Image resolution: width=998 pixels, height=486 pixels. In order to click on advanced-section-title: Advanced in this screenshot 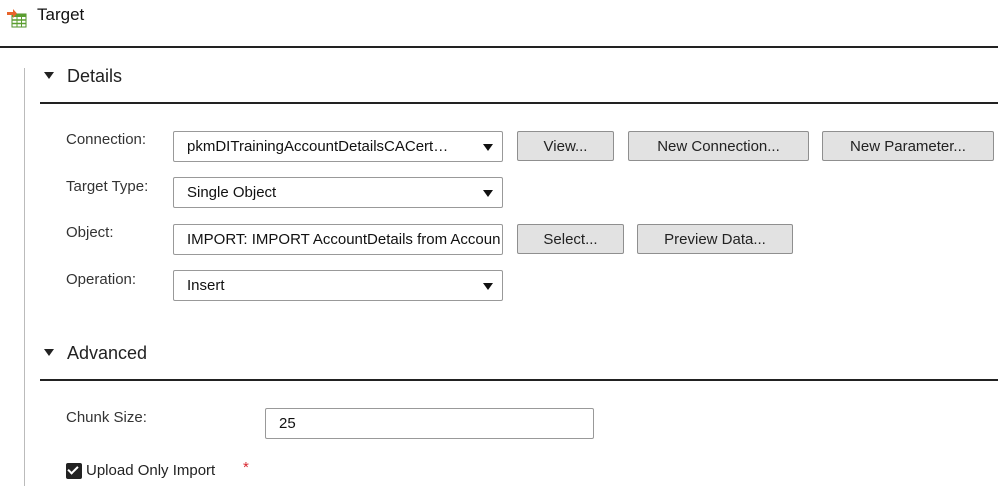, I will do `click(107, 353)`.